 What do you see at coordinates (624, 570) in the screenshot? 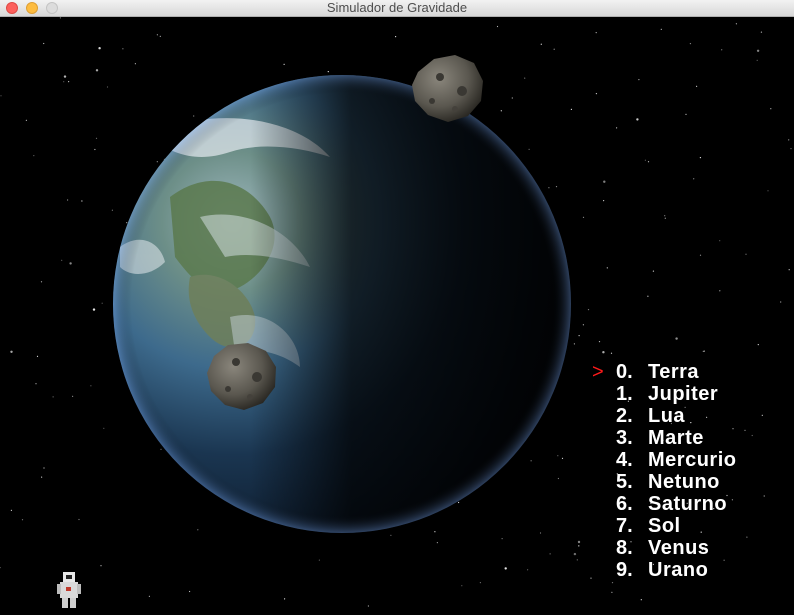
I see `menu-item-index: 9.` at bounding box center [624, 570].